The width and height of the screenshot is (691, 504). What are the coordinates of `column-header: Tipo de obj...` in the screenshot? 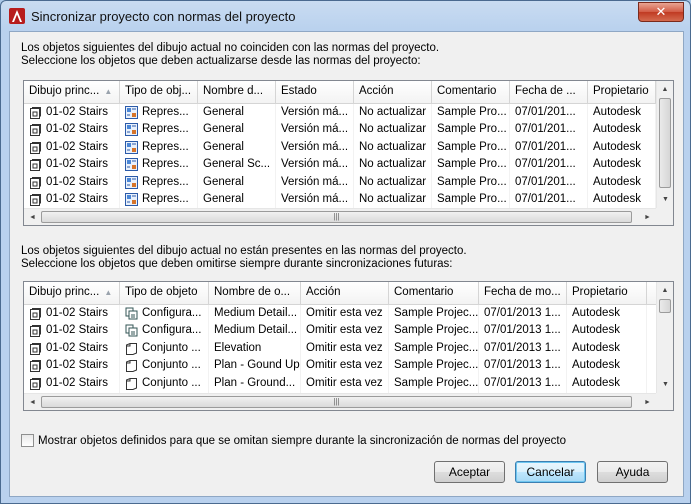 It's located at (159, 92).